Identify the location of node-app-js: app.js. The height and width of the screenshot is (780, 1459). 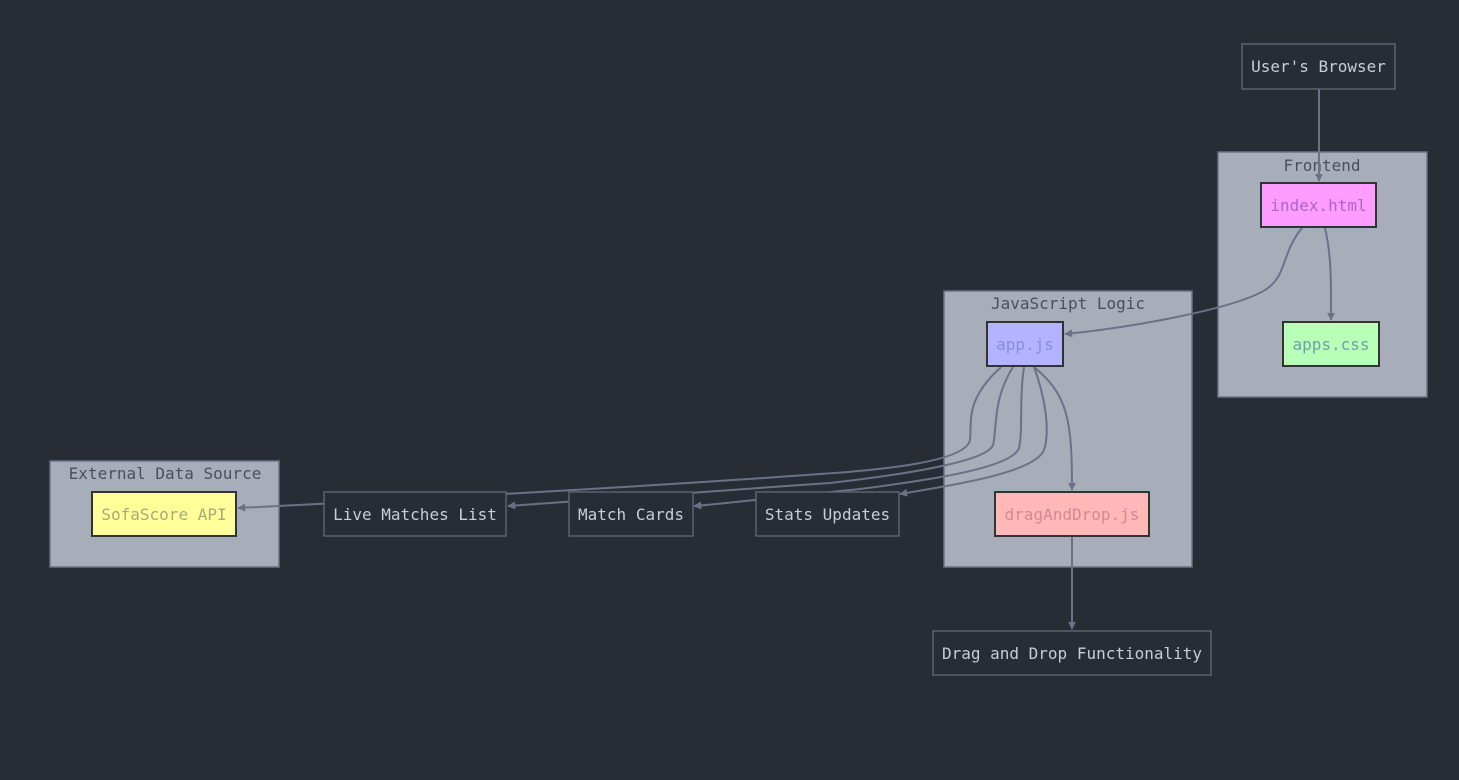
(1025, 344).